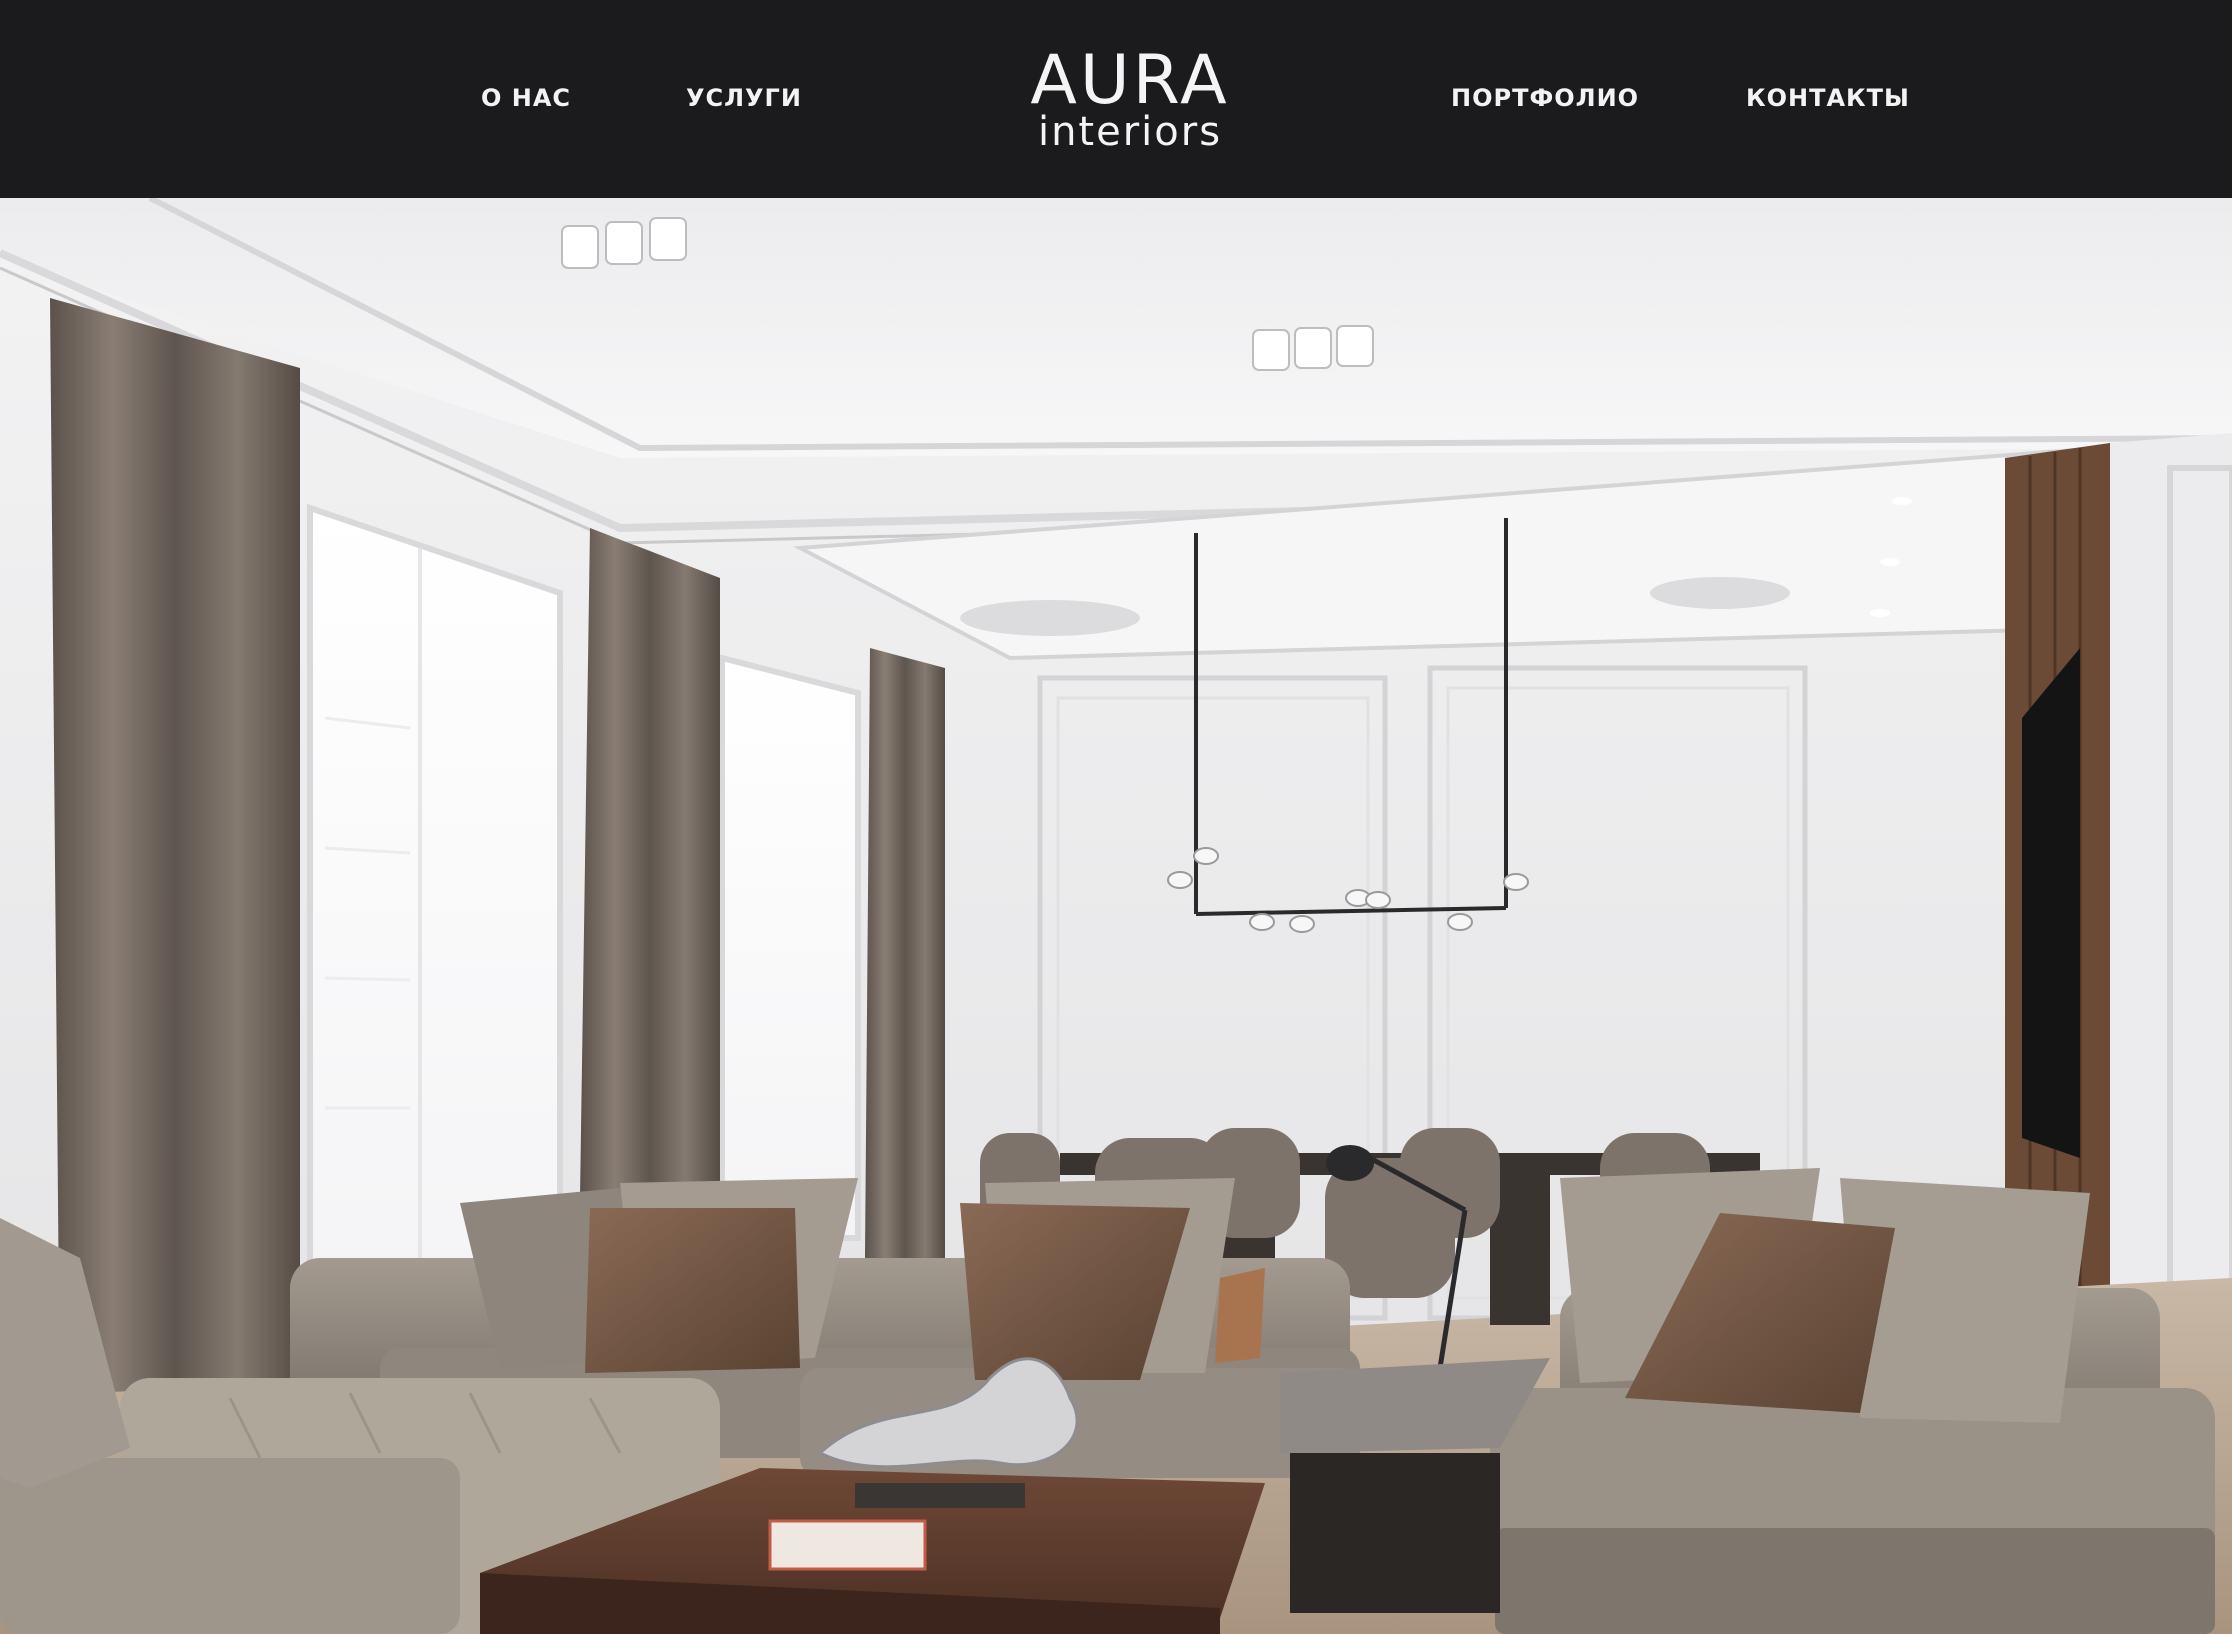  What do you see at coordinates (650, 863) in the screenshot?
I see `curtain-middle` at bounding box center [650, 863].